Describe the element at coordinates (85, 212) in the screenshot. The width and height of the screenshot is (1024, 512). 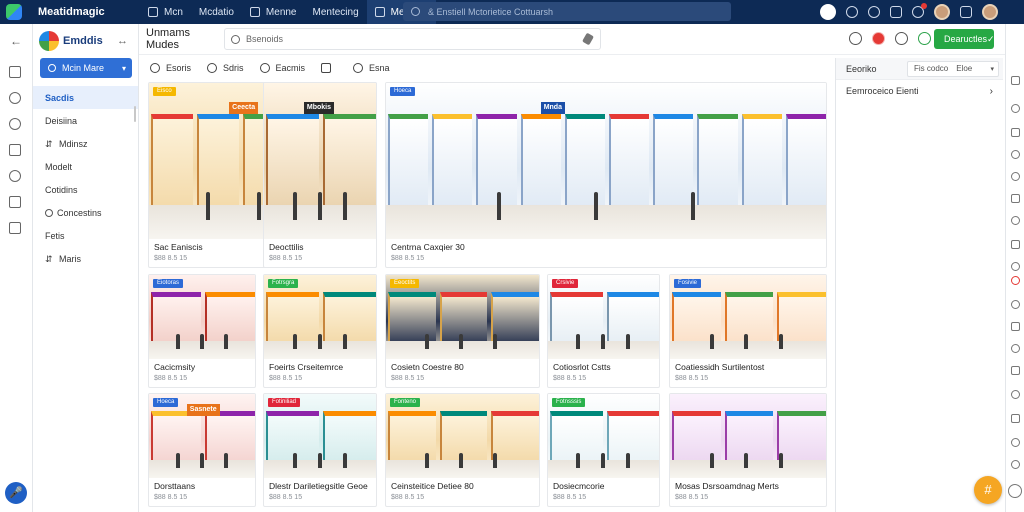
I see `sidebar-item: Concestins` at that location.